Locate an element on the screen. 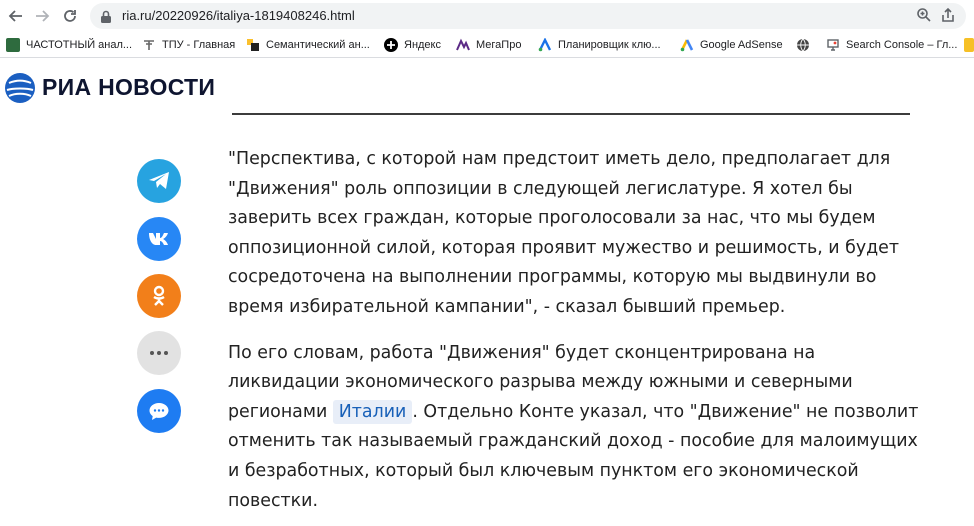  share-vk-button is located at coordinates (159, 239).